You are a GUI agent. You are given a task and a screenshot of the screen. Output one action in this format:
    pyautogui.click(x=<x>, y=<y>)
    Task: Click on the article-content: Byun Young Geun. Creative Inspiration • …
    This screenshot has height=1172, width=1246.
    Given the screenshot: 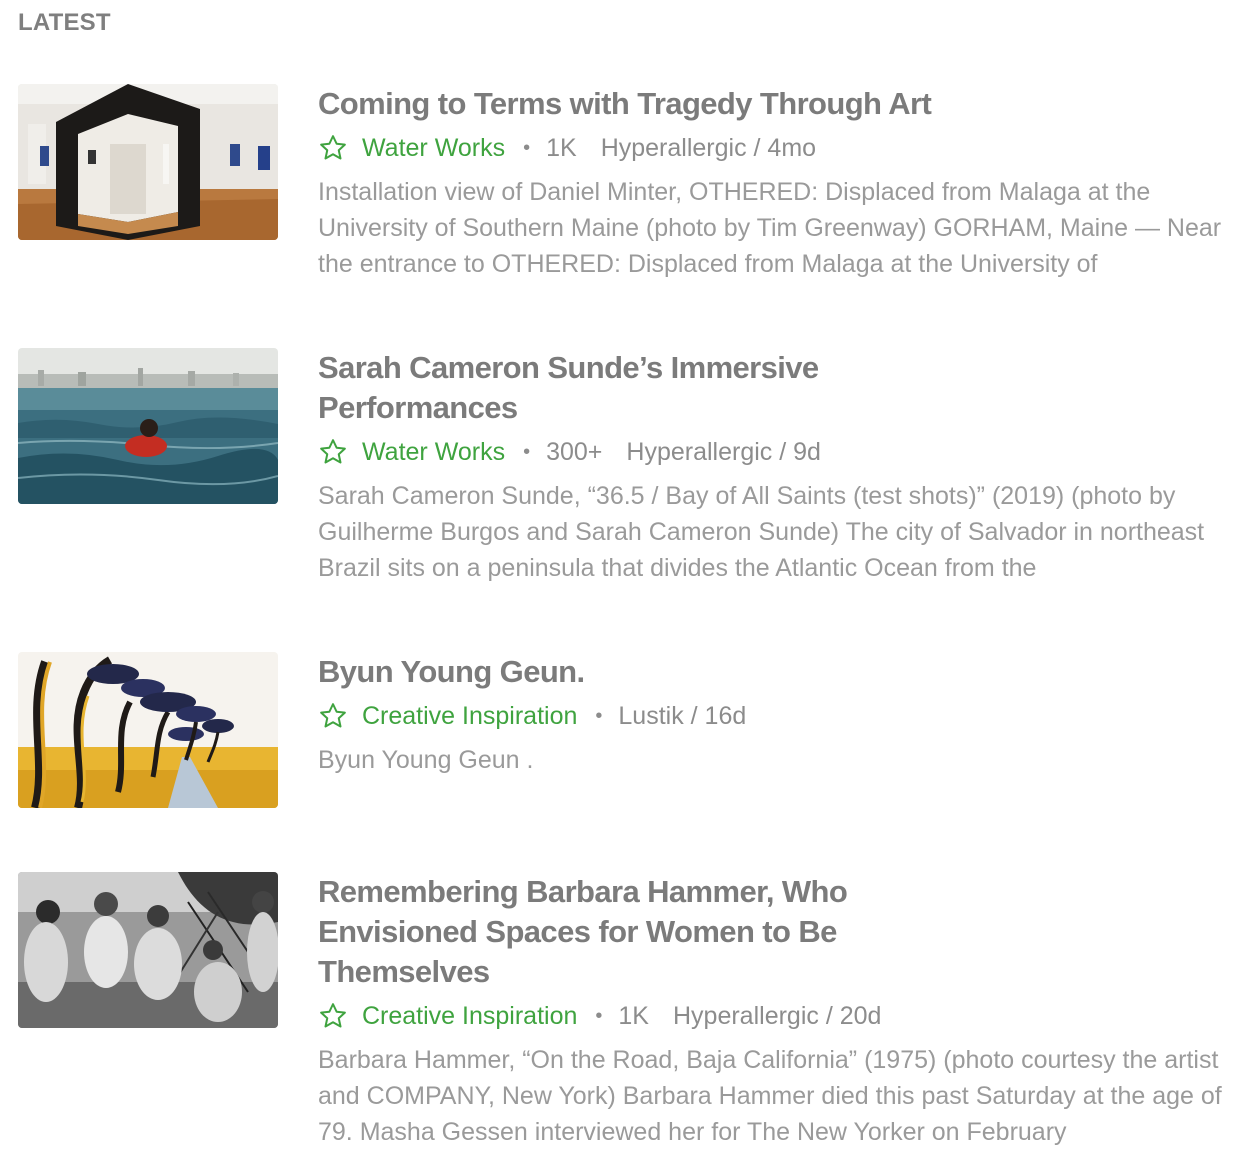 What is the action you would take?
    pyautogui.click(x=773, y=717)
    